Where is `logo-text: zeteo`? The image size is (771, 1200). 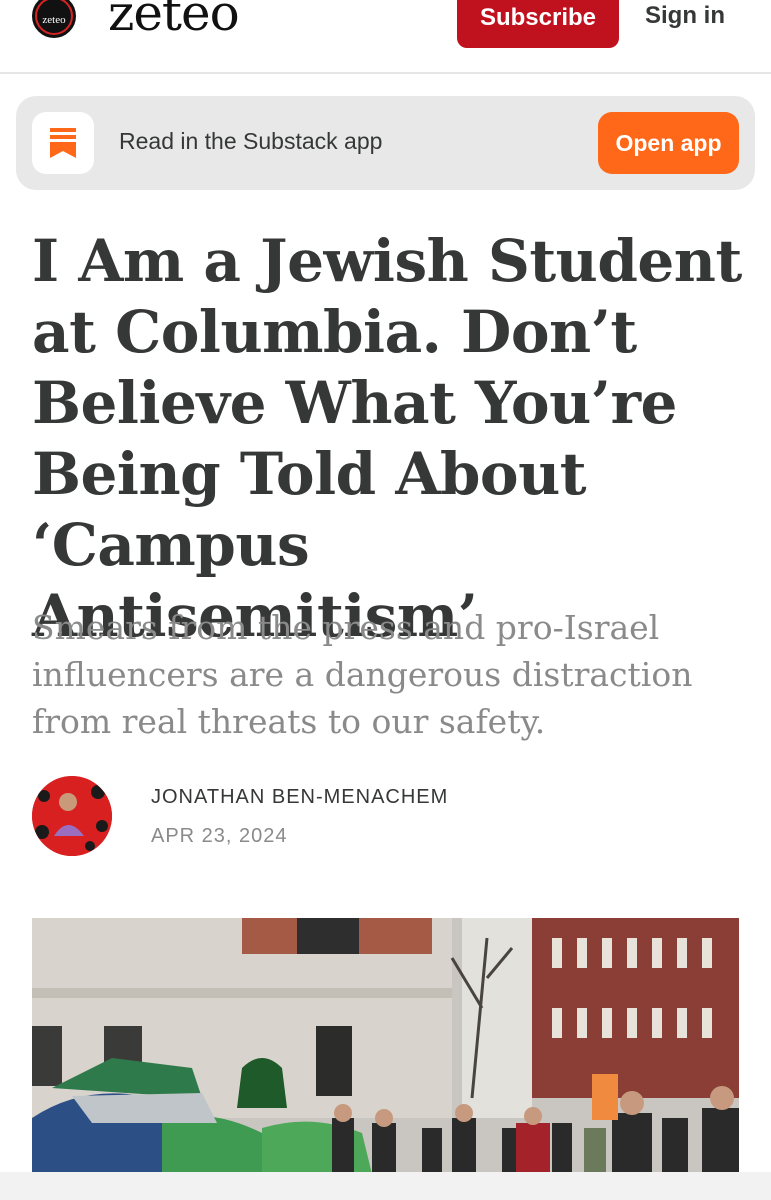
logo-text: zeteo is located at coordinates (54, 16).